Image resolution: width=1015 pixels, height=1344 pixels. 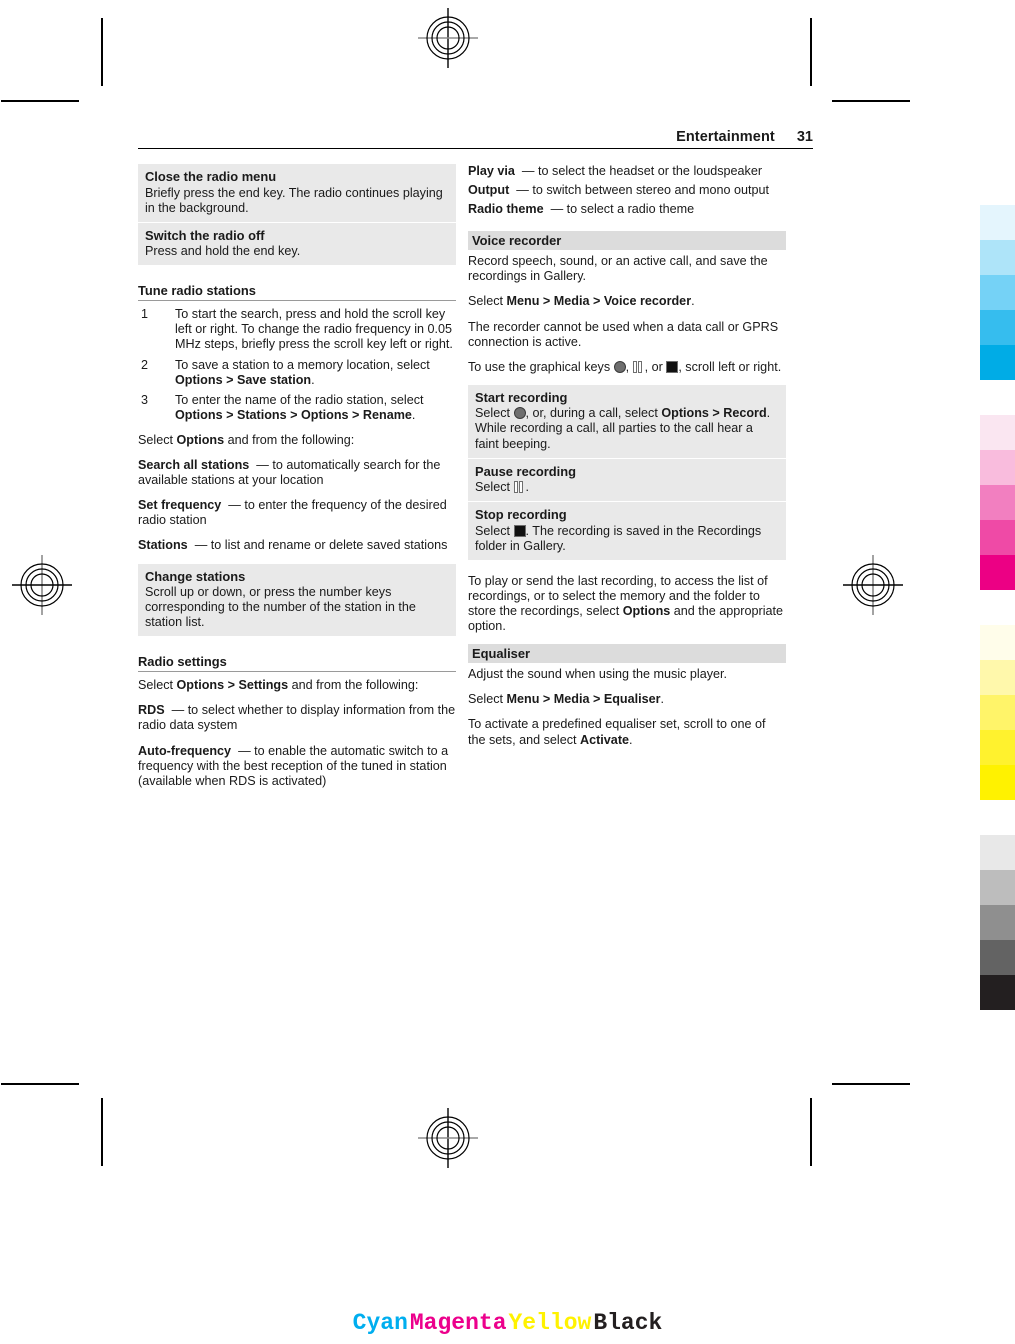 What do you see at coordinates (102, 52) in the screenshot?
I see `trim-mark-vertical-left` at bounding box center [102, 52].